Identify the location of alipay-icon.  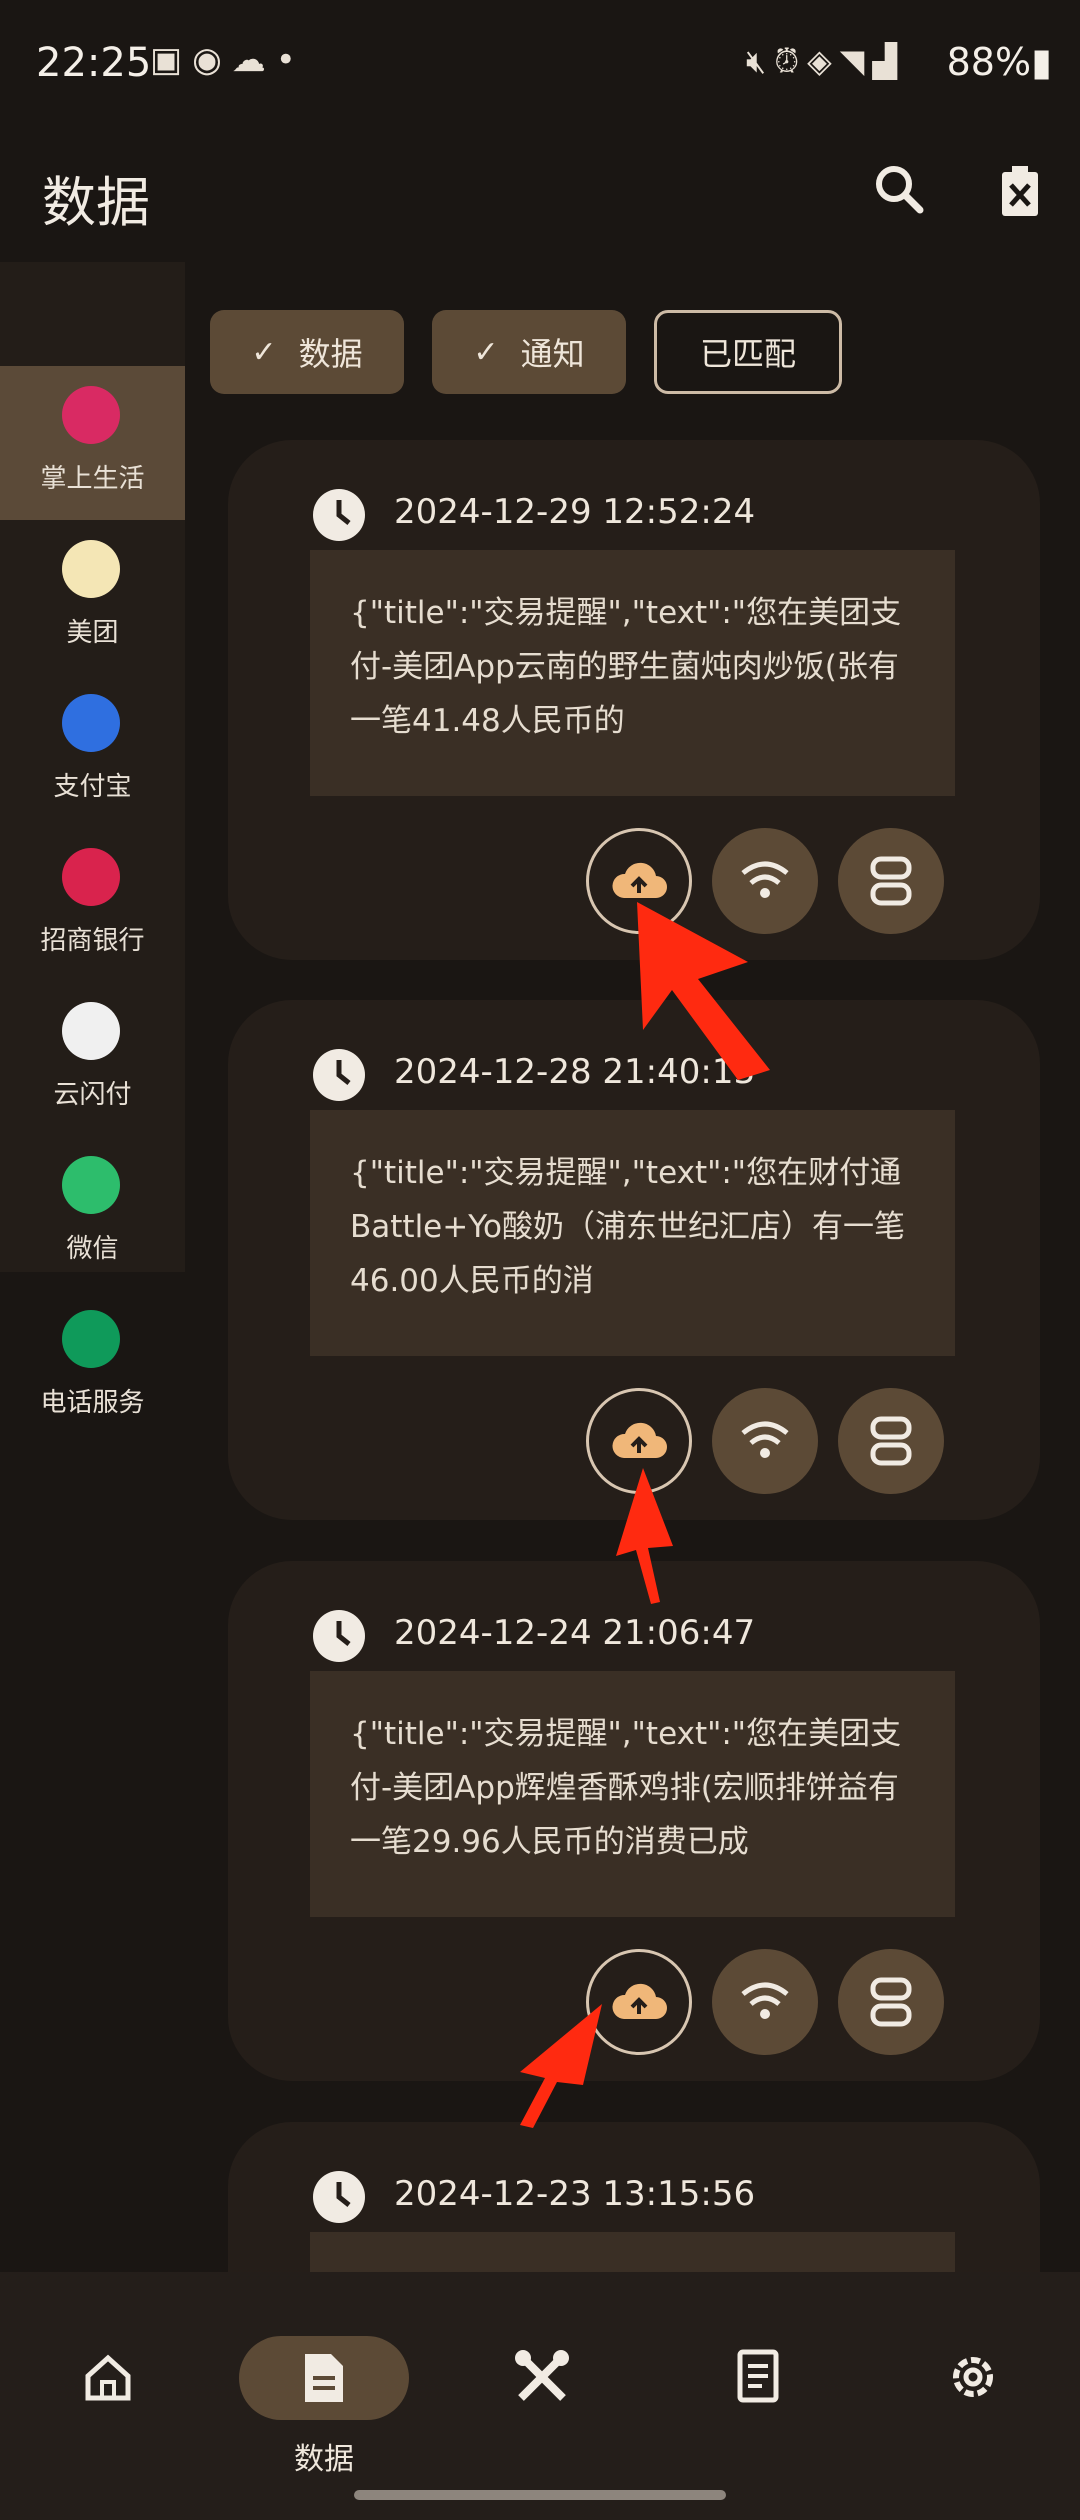
(91, 723).